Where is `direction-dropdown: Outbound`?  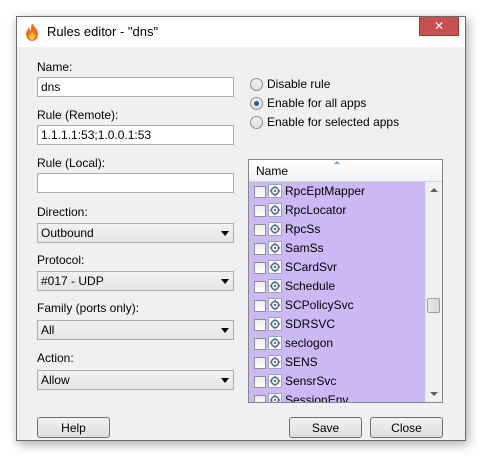 direction-dropdown: Outbound is located at coordinates (135, 233).